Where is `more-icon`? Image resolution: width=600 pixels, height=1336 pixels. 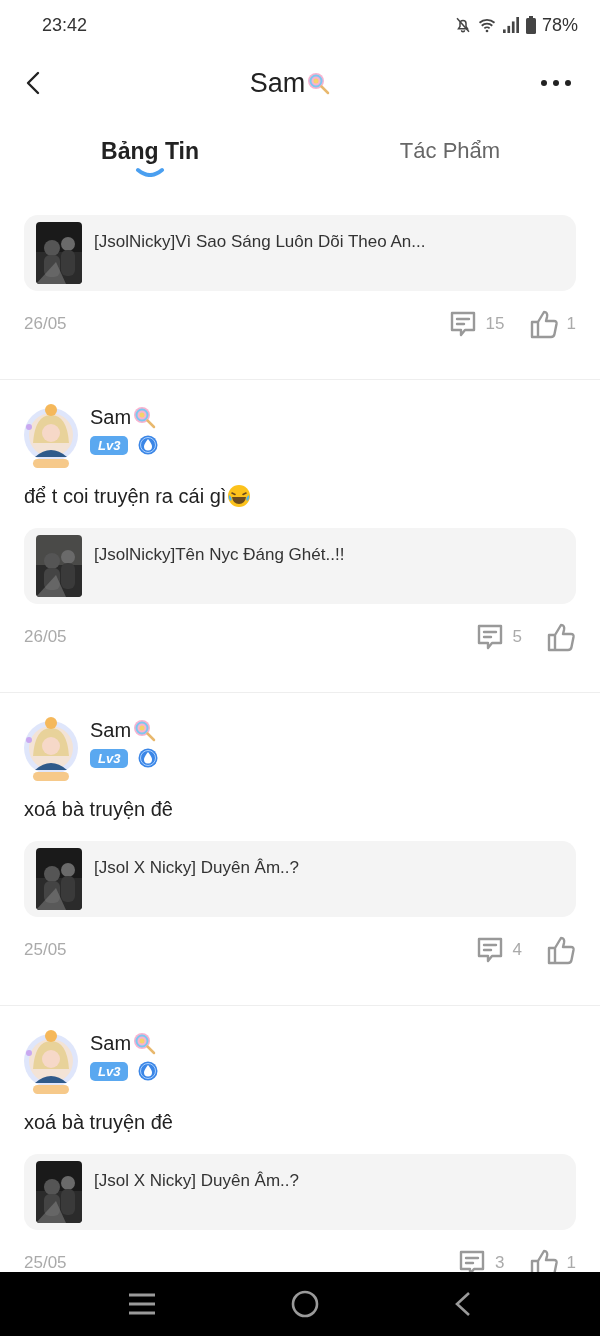
more-icon is located at coordinates (556, 83).